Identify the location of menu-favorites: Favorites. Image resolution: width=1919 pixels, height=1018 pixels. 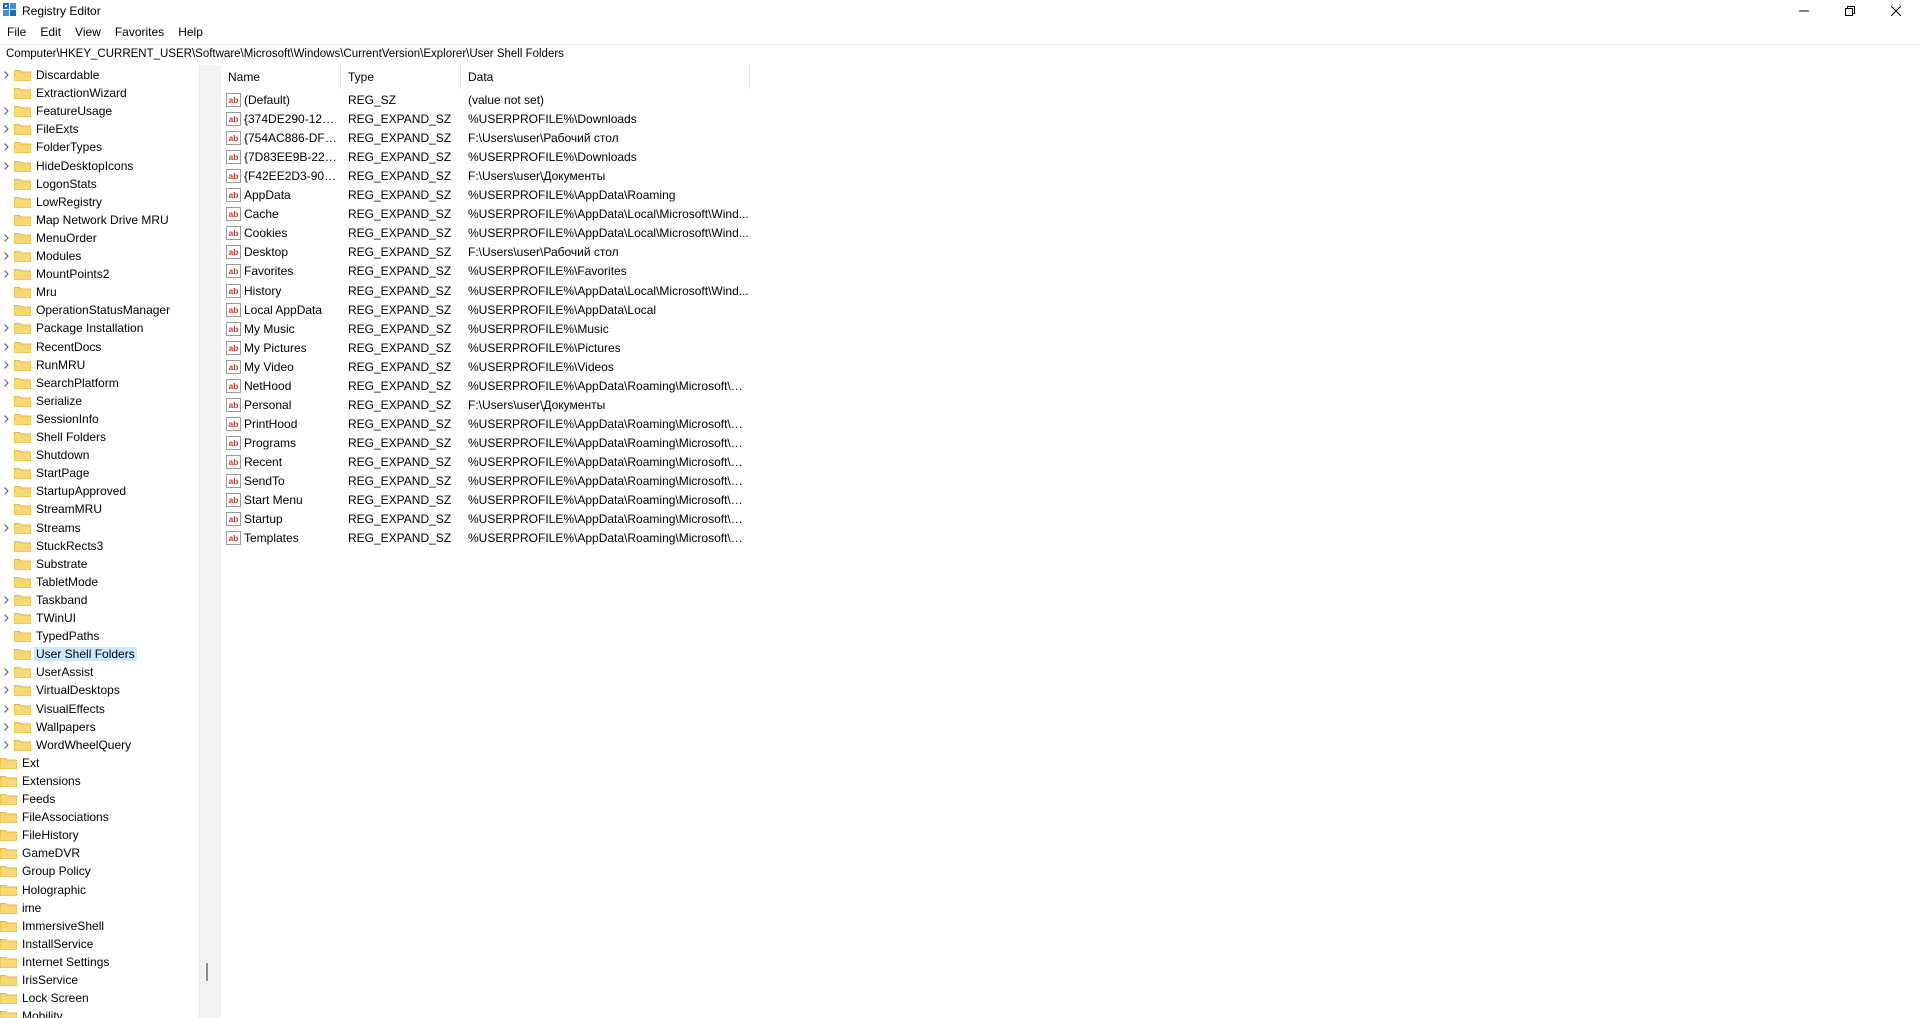
(139, 32).